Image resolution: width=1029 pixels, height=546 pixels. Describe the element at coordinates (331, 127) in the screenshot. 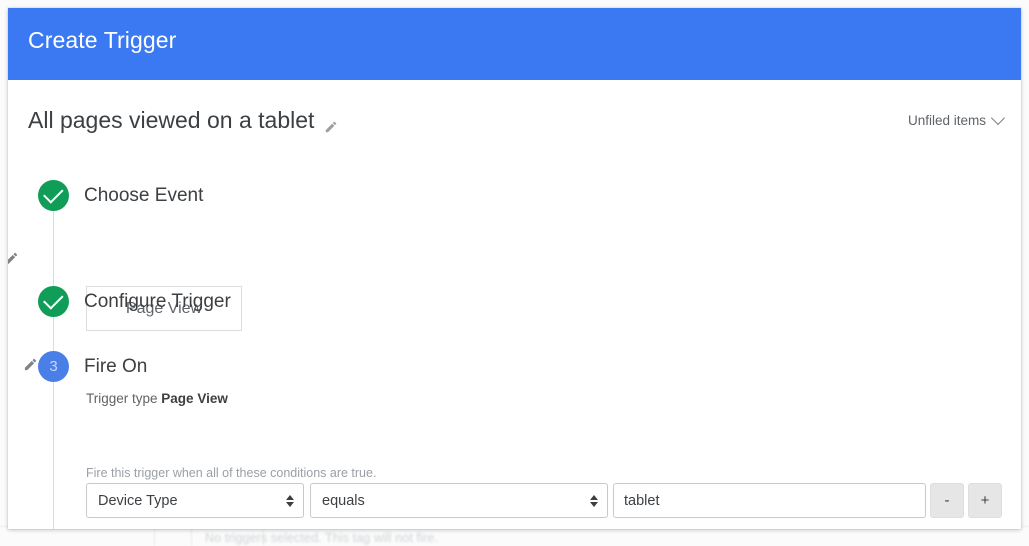

I see `edit-name-pencil-icon` at that location.